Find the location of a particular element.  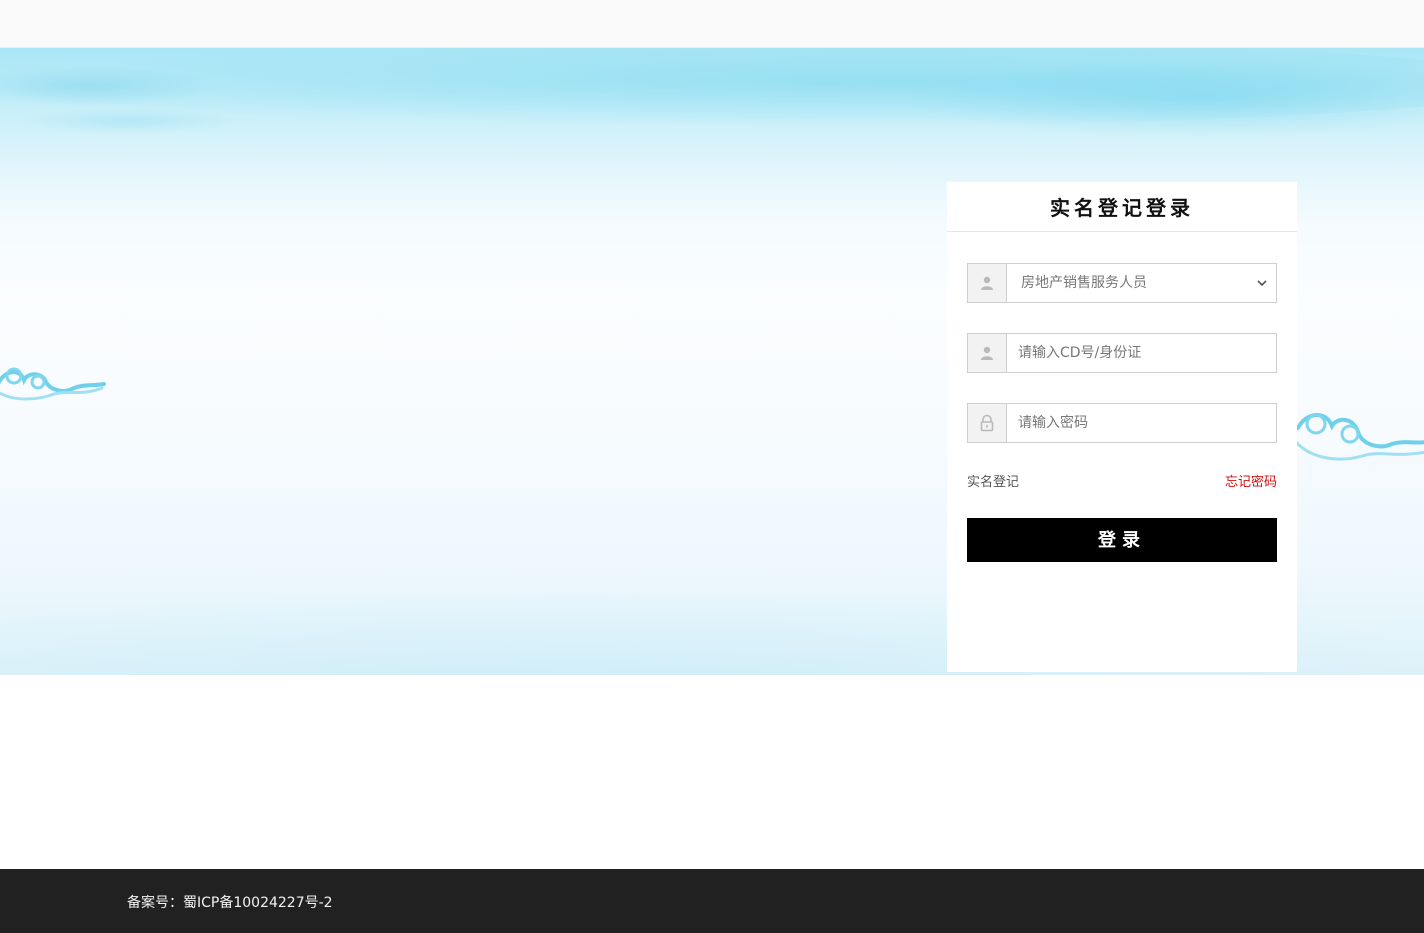

icp-record: 备案号：蜀ICP备10024227号-2 is located at coordinates (230, 903).